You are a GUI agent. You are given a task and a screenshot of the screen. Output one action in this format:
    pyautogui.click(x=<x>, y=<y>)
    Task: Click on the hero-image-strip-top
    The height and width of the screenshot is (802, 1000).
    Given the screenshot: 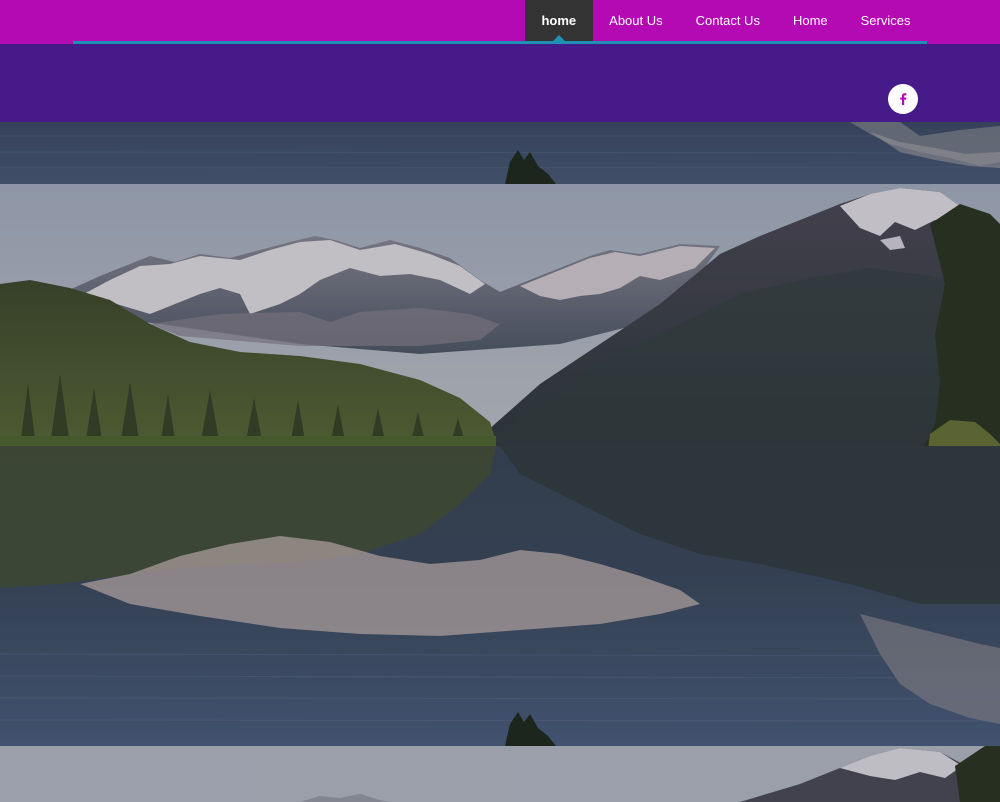 What is the action you would take?
    pyautogui.click(x=500, y=153)
    